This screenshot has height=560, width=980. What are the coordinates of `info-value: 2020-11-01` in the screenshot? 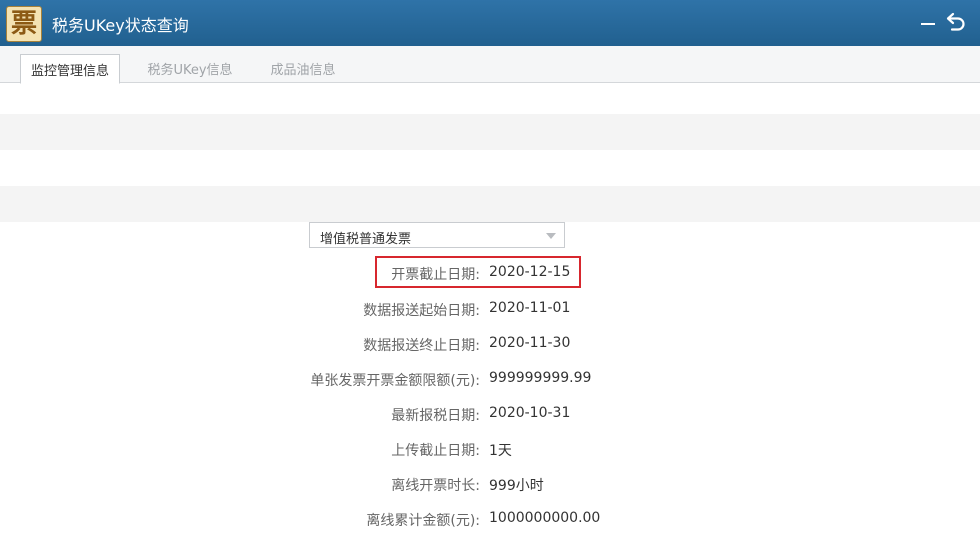 It's located at (530, 308).